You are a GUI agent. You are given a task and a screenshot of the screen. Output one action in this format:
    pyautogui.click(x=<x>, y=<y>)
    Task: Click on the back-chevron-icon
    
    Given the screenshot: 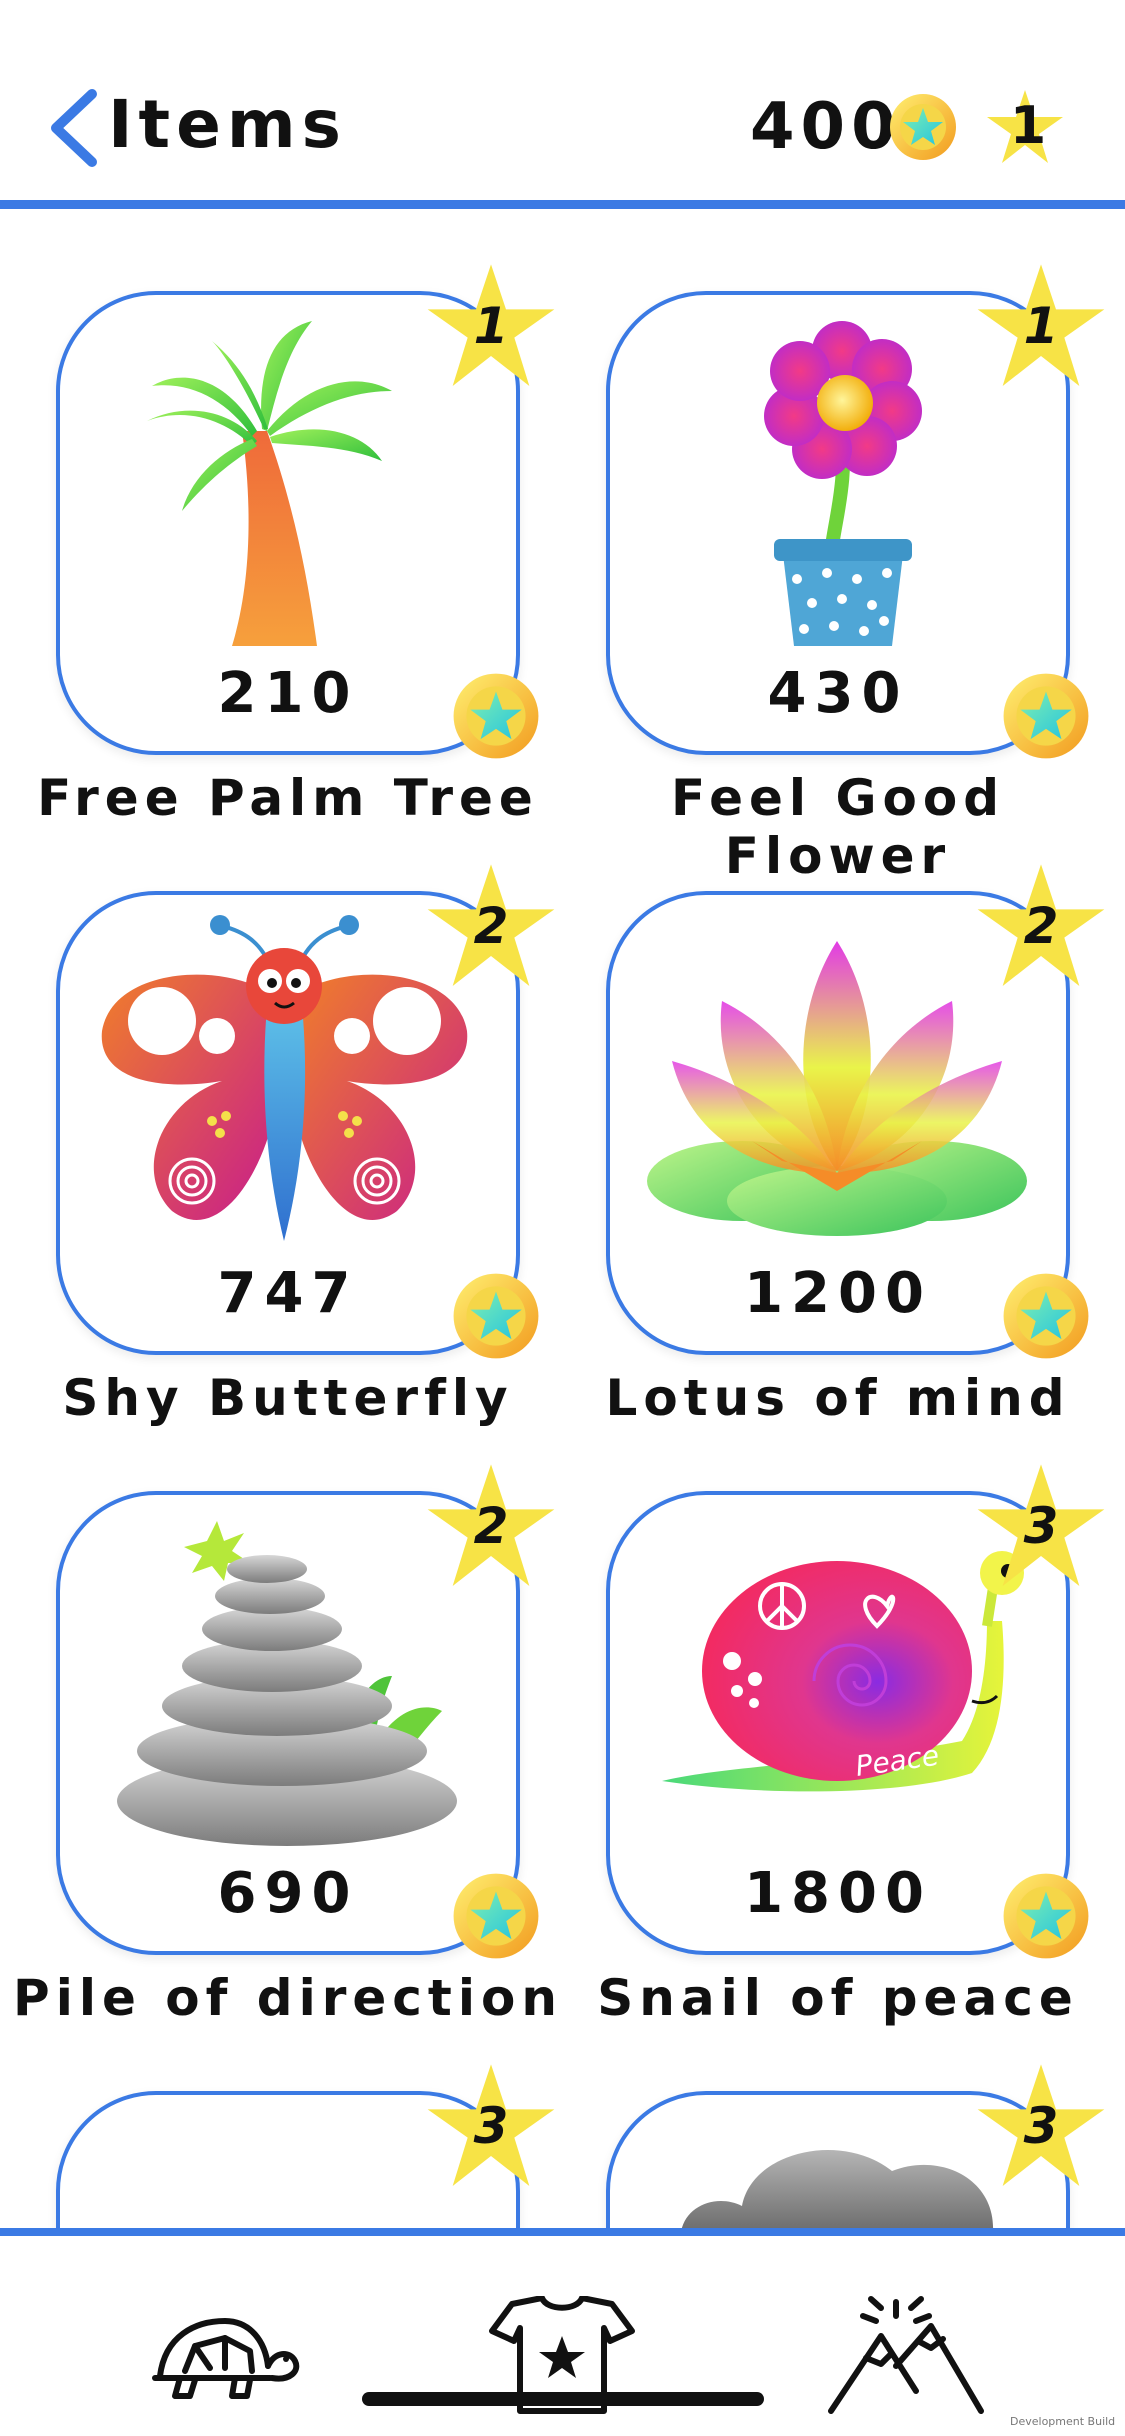 What is the action you would take?
    pyautogui.click(x=76, y=128)
    